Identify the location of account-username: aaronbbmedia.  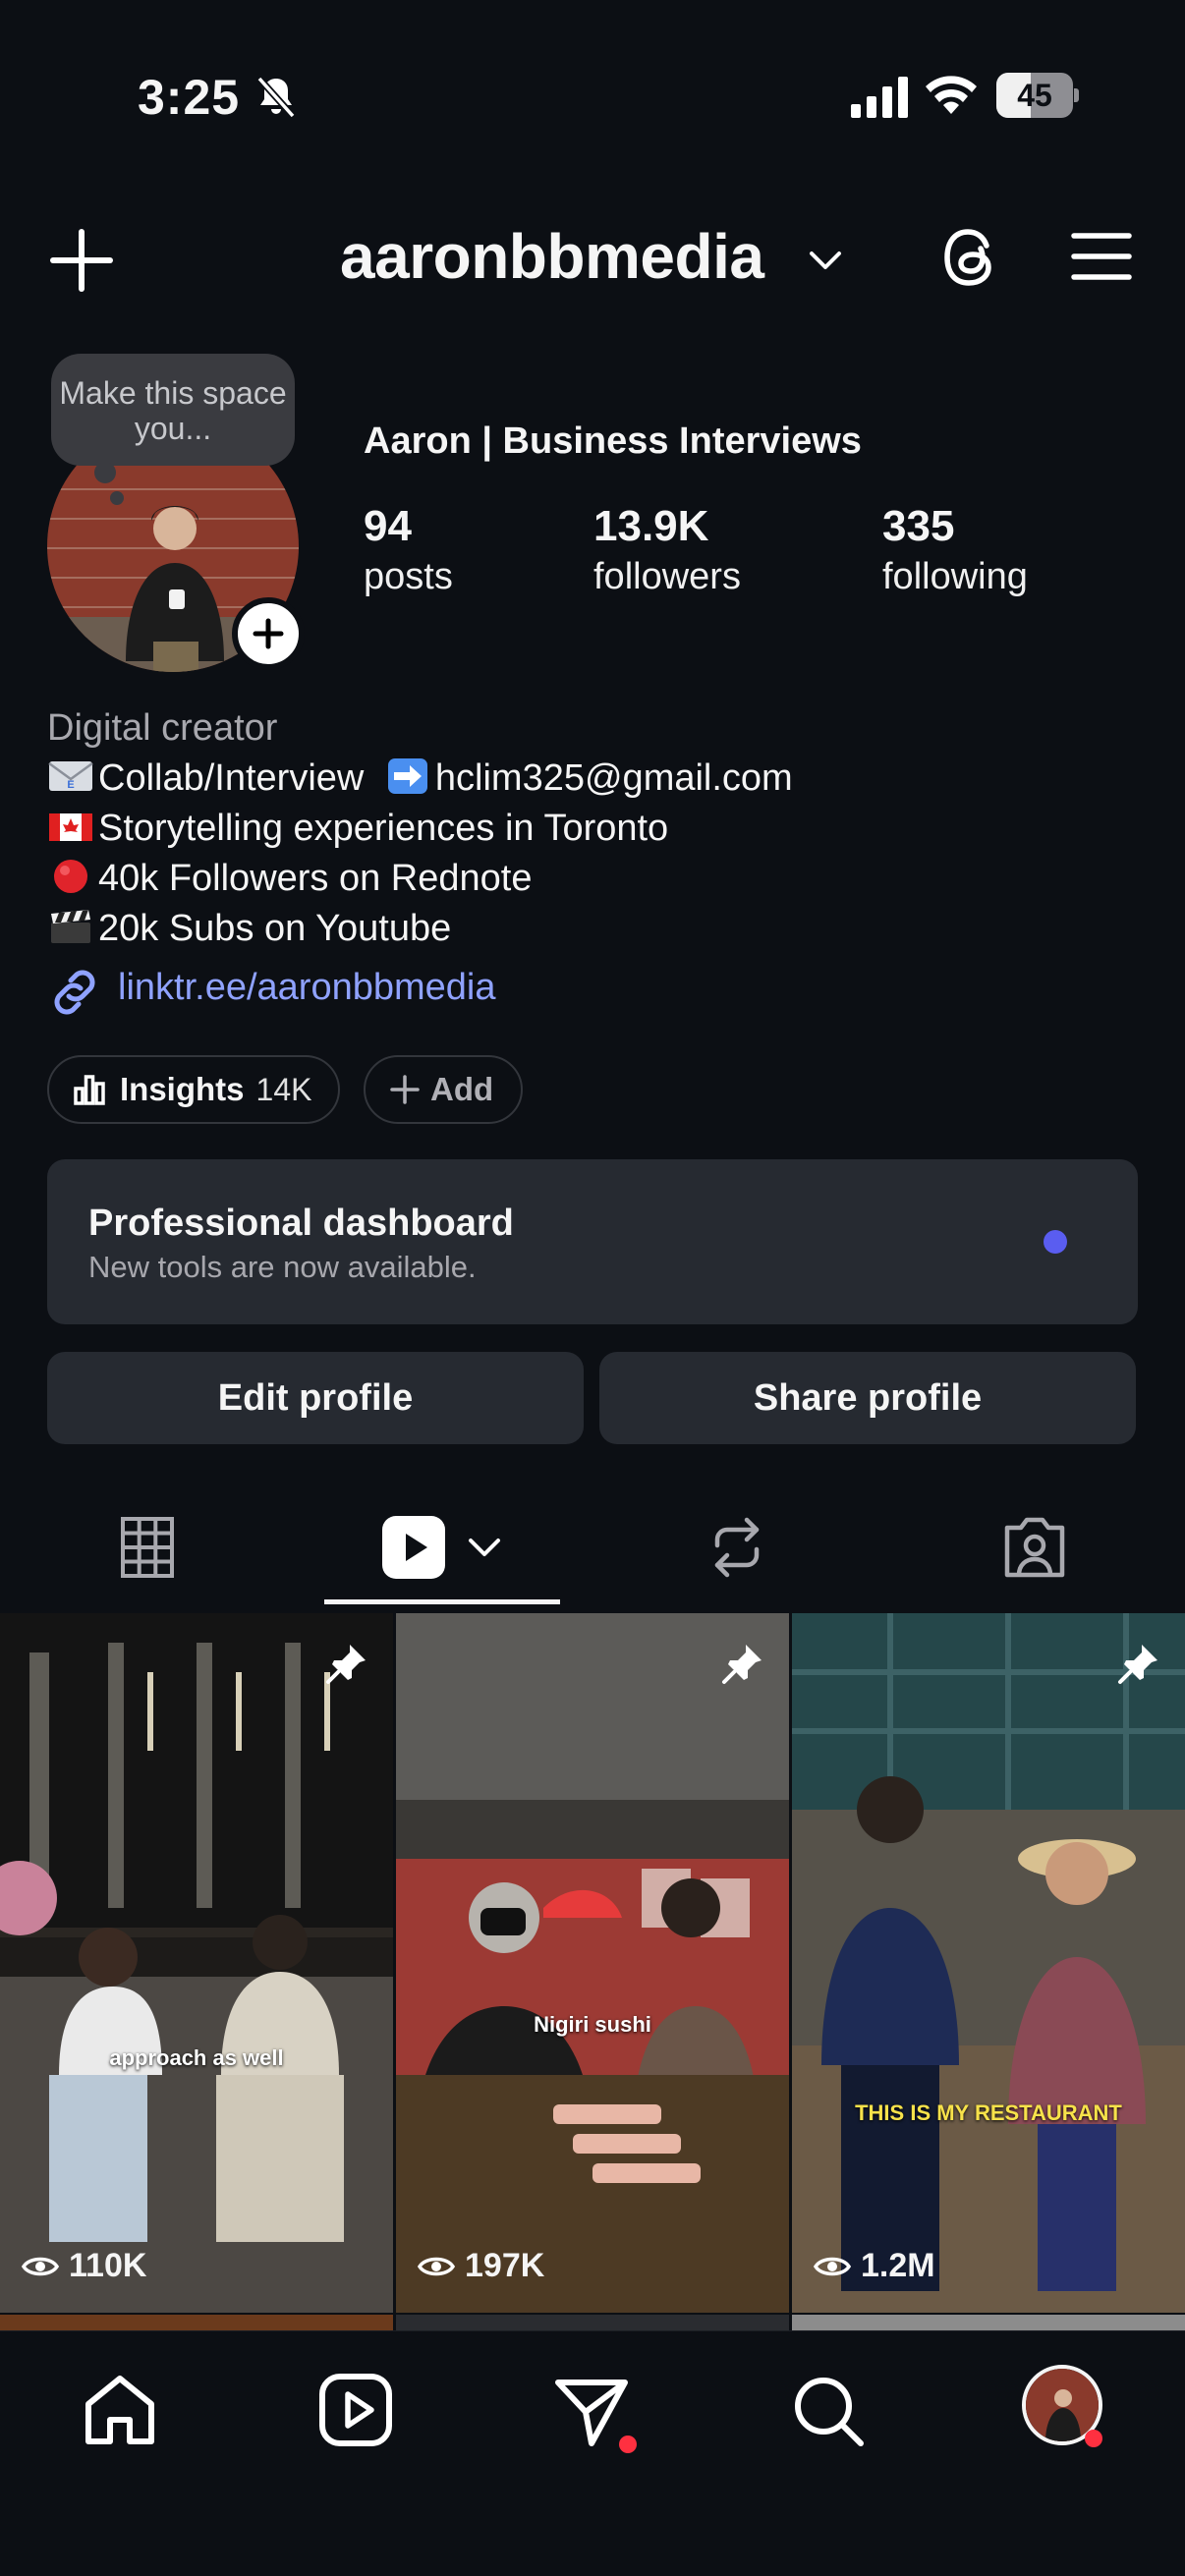
(552, 256).